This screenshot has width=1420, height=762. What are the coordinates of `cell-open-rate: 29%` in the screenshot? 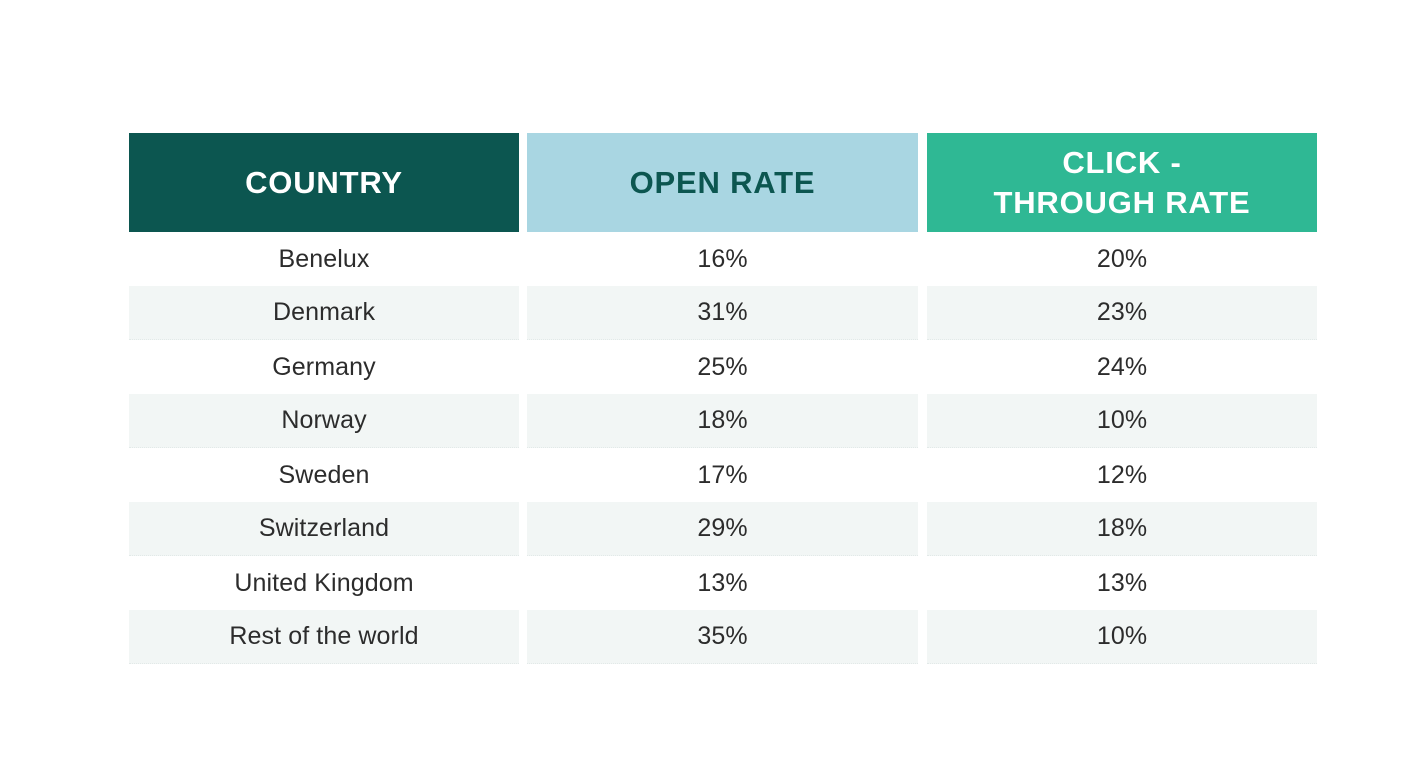 It's located at (722, 529).